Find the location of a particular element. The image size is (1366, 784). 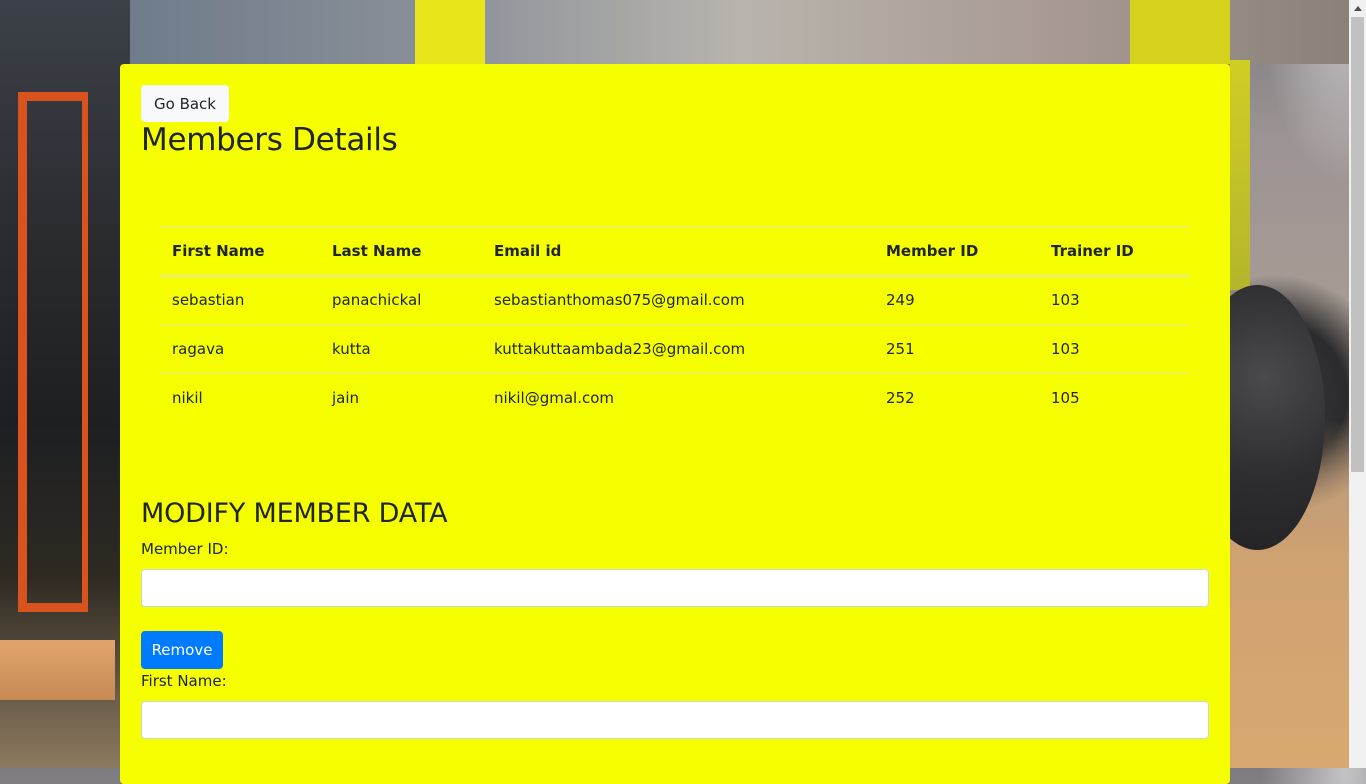

cell-member-id: 249 is located at coordinates (900, 300).